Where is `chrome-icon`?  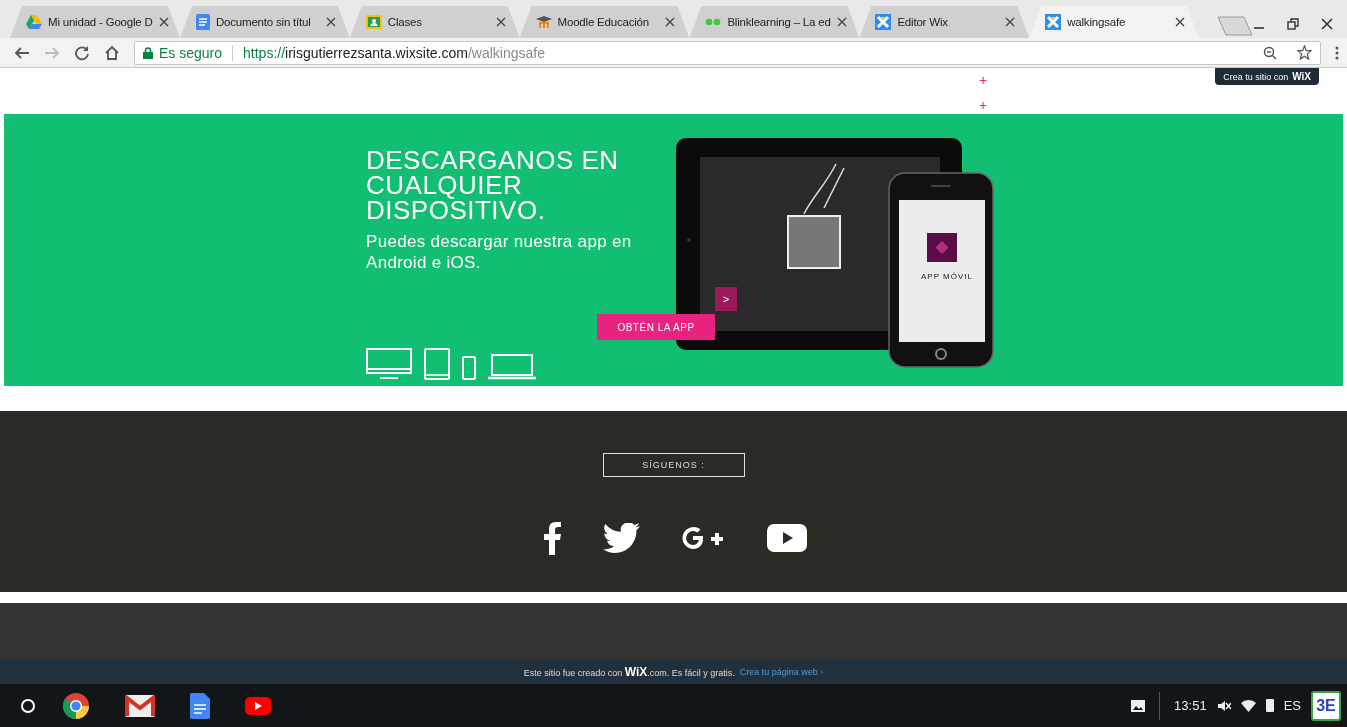 chrome-icon is located at coordinates (76, 705).